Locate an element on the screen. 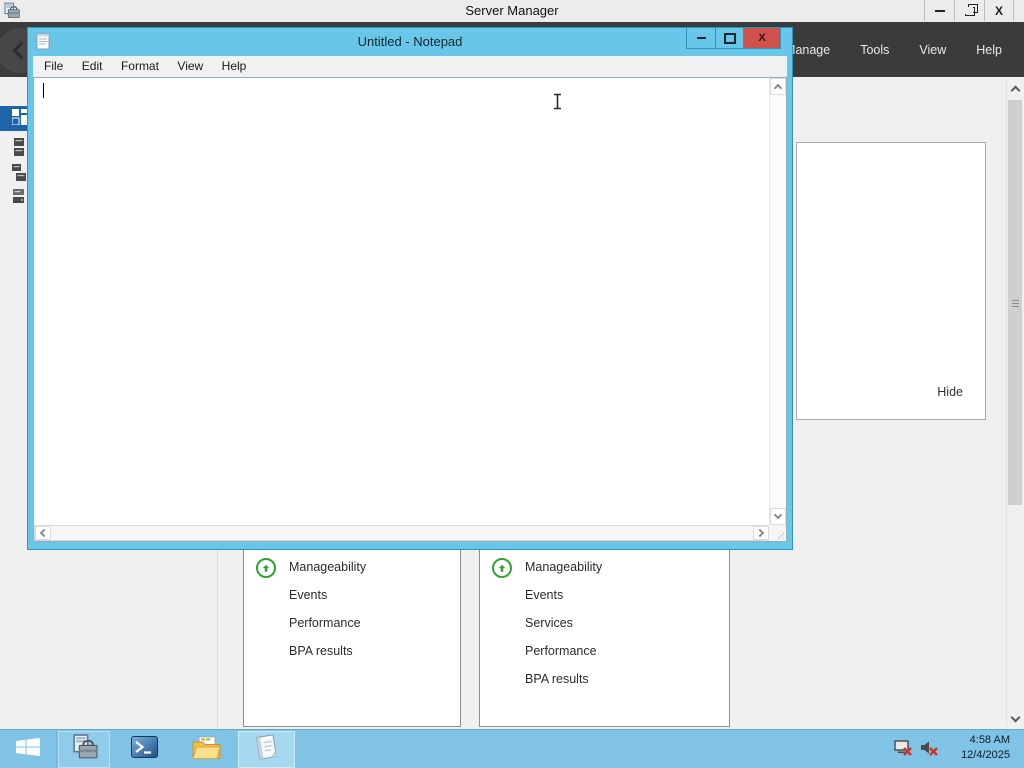 Image resolution: width=1024 pixels, height=768 pixels. start-button is located at coordinates (28, 749).